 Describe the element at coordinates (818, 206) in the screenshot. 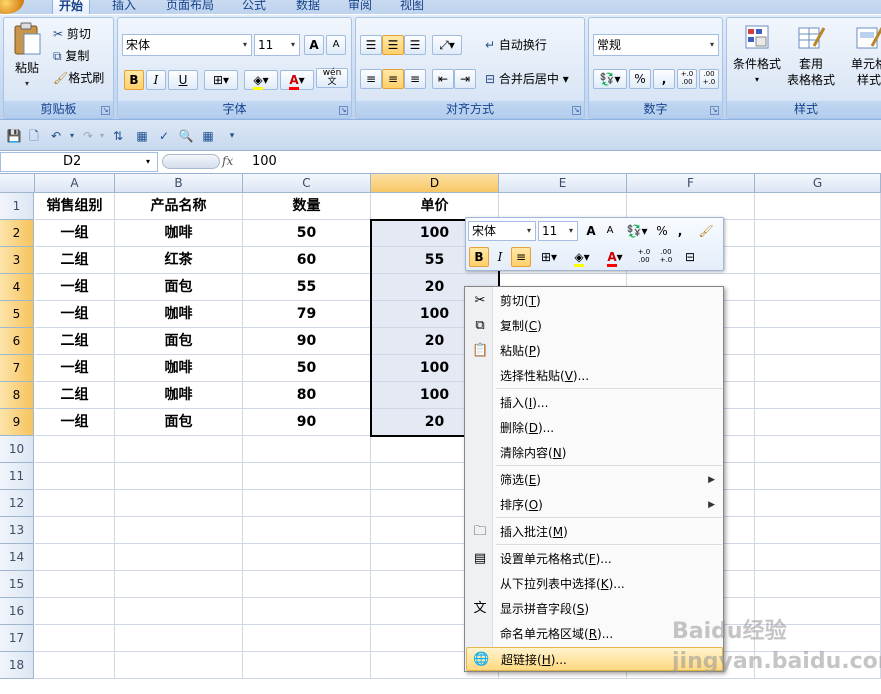

I see `cell-g1` at that location.